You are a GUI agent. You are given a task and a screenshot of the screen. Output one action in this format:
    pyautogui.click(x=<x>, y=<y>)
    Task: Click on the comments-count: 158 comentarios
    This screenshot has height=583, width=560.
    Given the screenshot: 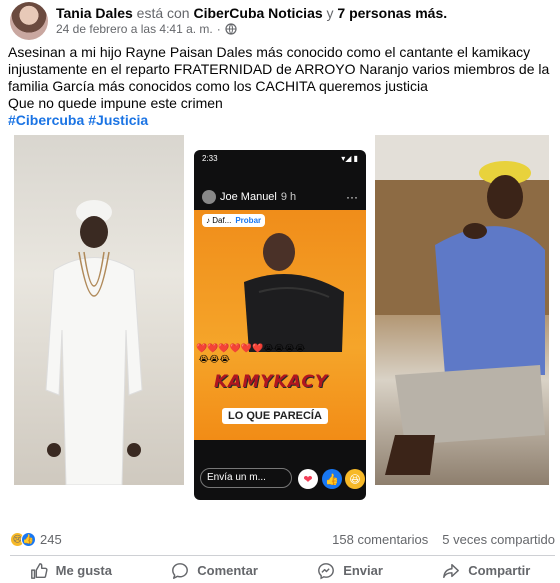 What is the action you would take?
    pyautogui.click(x=380, y=539)
    